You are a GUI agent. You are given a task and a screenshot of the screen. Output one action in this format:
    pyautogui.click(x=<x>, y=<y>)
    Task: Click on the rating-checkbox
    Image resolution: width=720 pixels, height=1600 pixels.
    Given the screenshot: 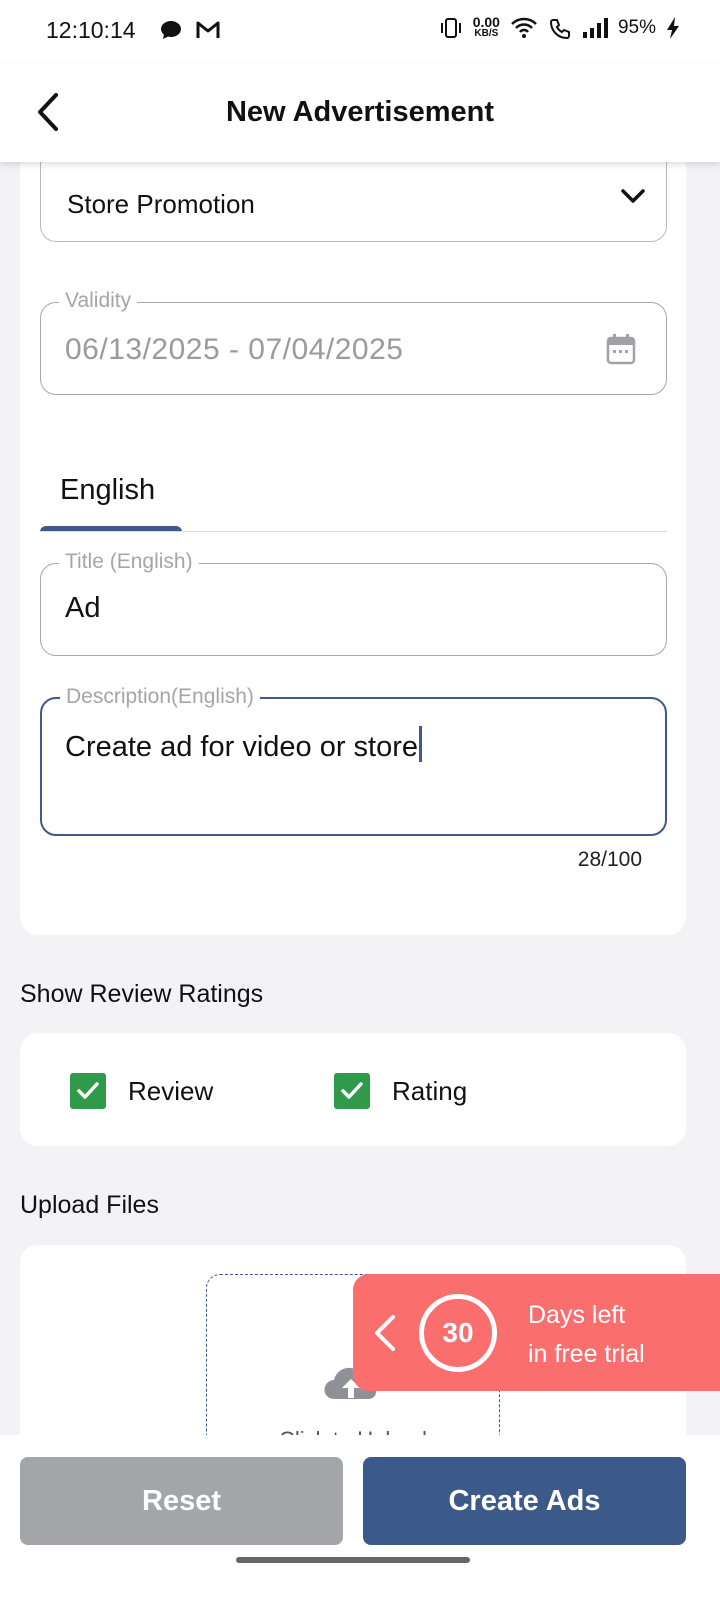 What is the action you would take?
    pyautogui.click(x=352, y=1091)
    